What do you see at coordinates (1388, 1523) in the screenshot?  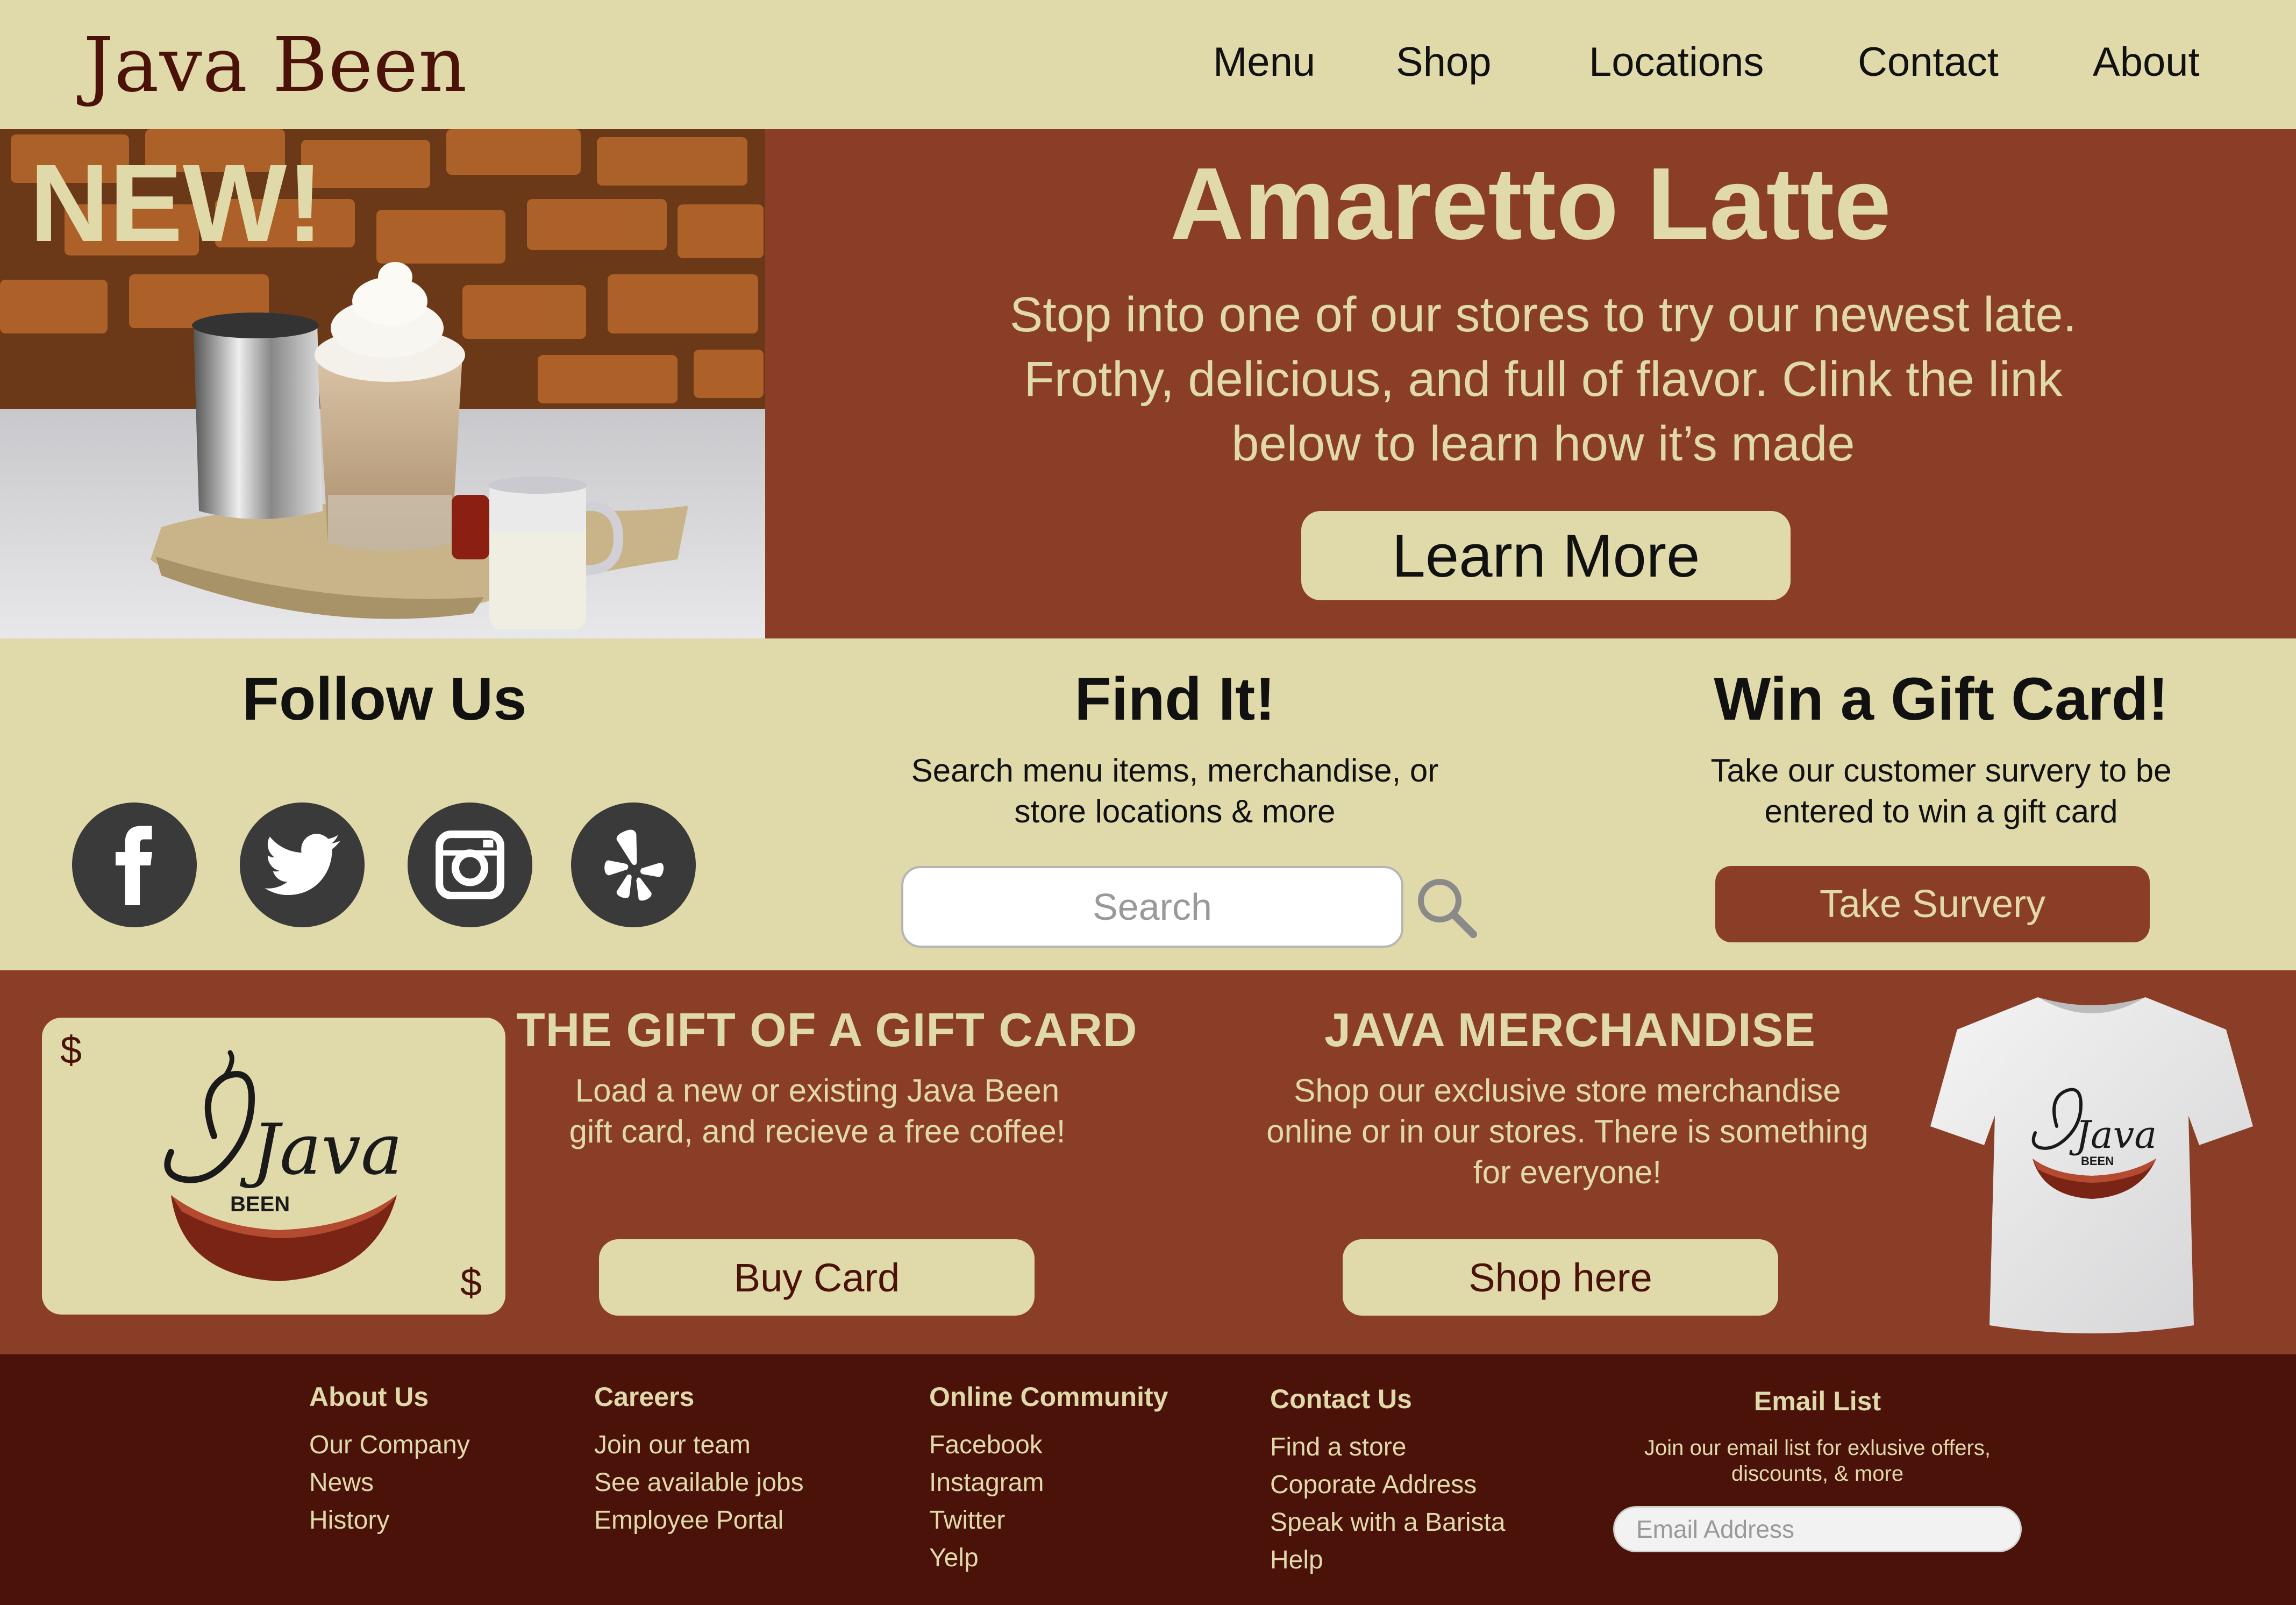 I see `footer-link-speak-barista: Speak with a Barista` at bounding box center [1388, 1523].